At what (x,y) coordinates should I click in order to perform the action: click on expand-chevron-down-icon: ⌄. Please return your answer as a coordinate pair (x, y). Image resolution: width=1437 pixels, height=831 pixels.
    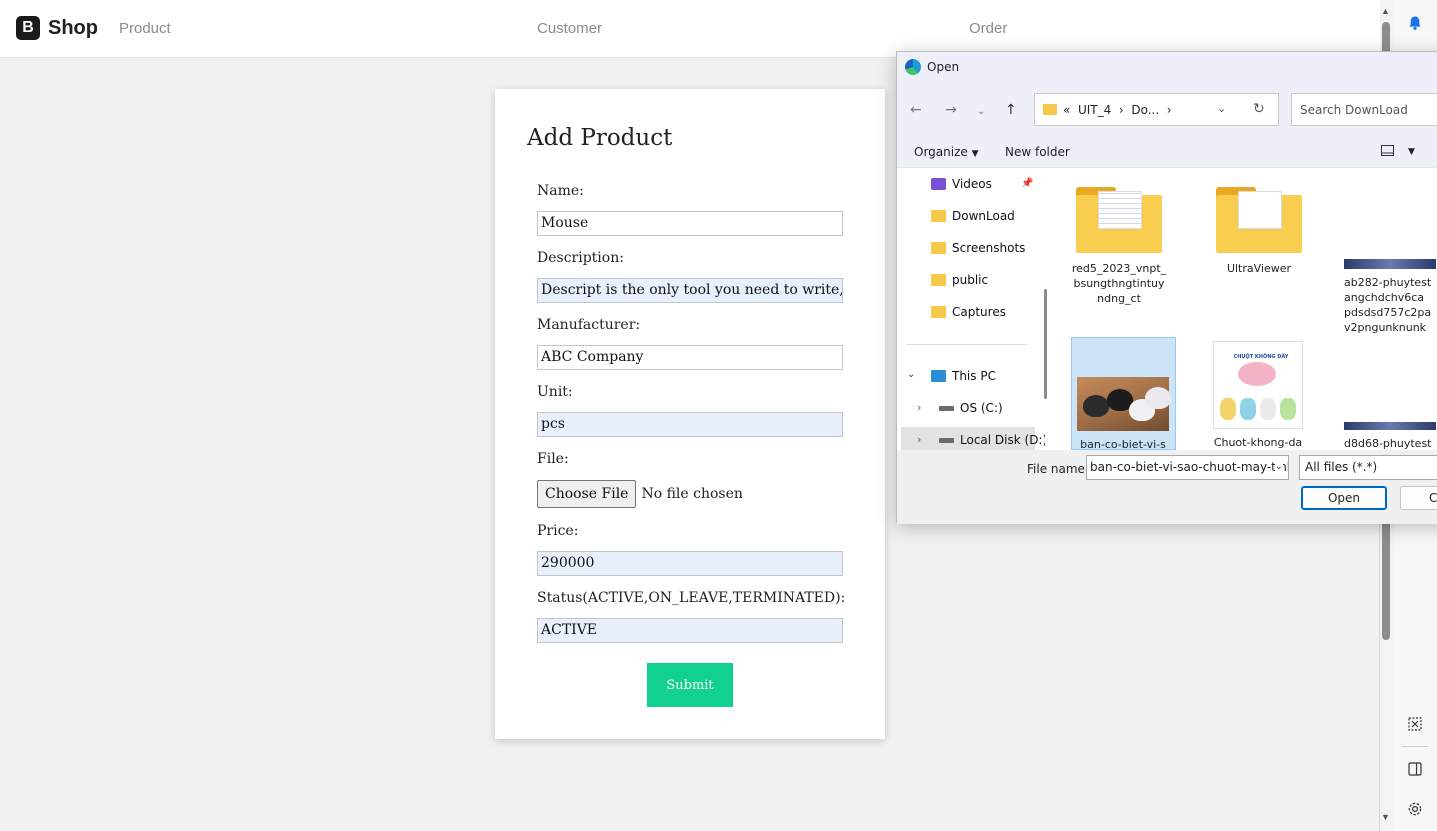
    Looking at the image, I should click on (911, 374).